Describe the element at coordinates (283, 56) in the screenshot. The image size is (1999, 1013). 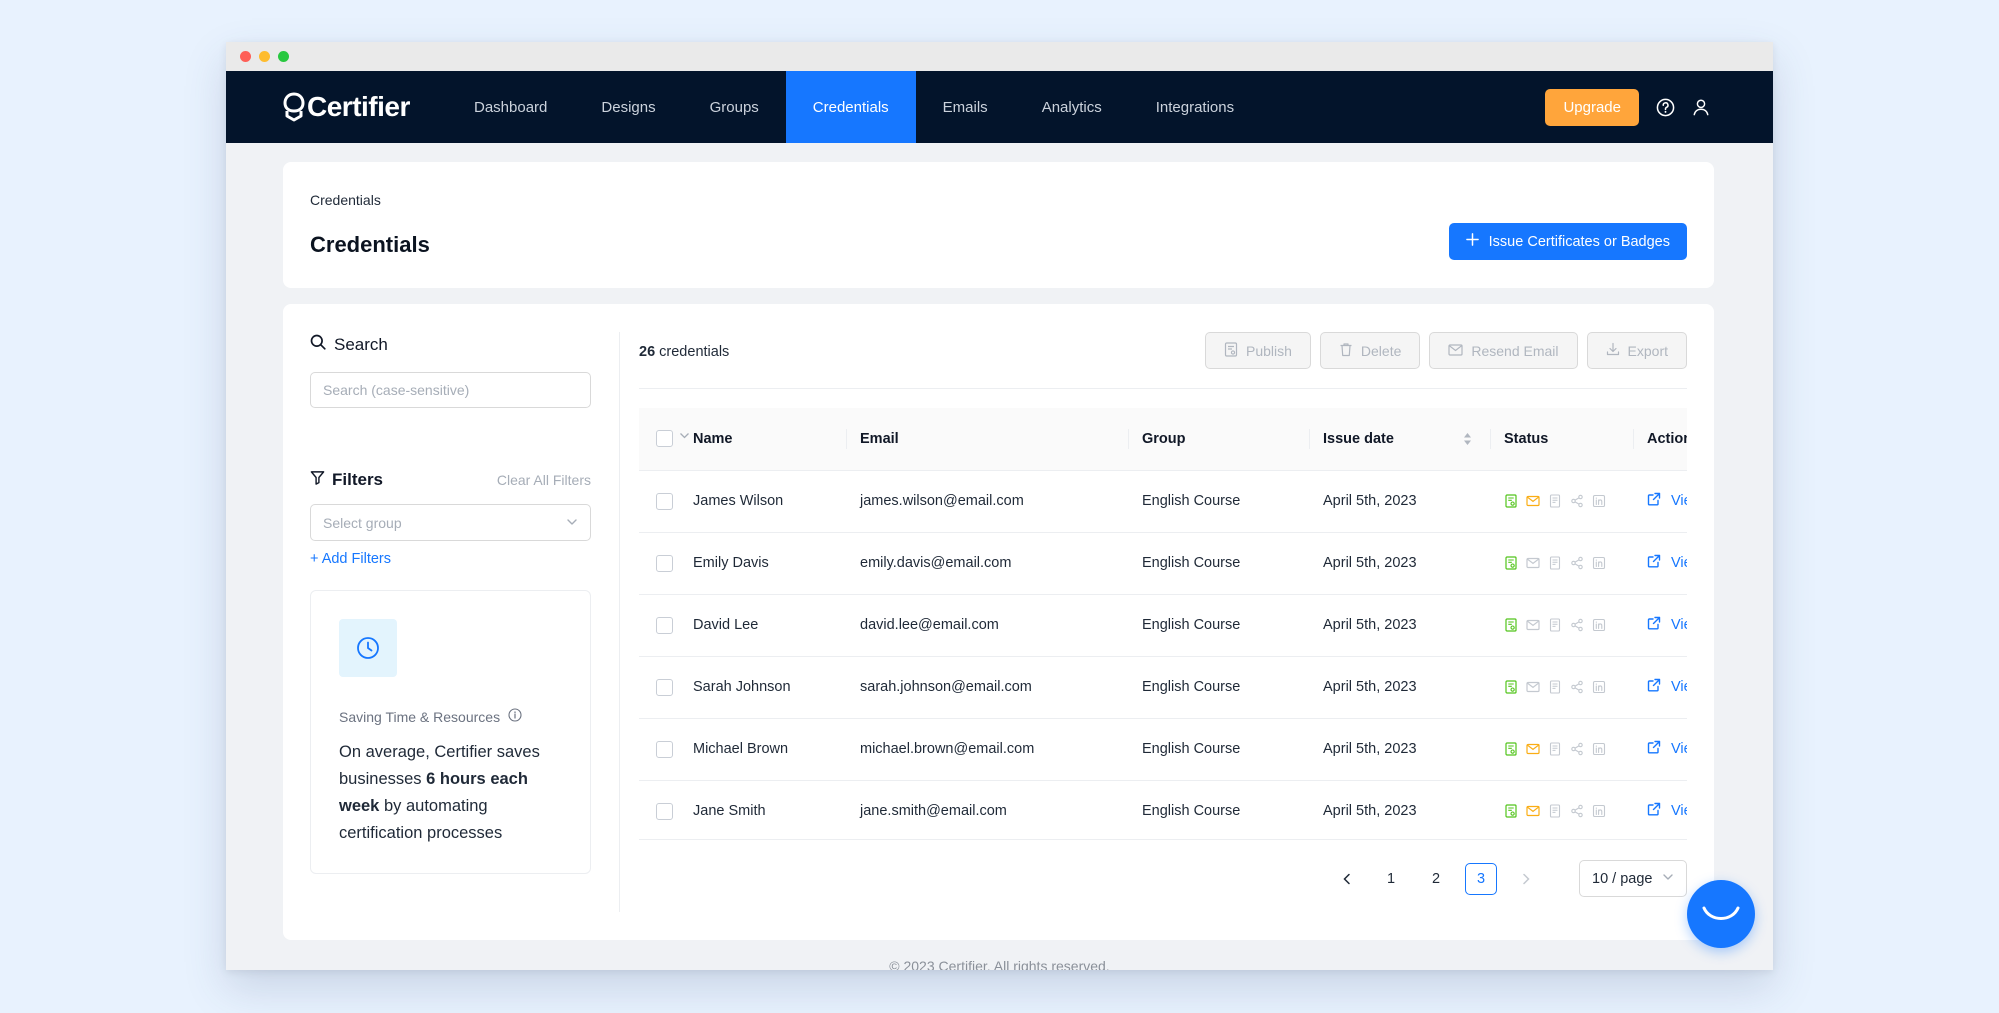
I see `maximize-window-dot` at that location.